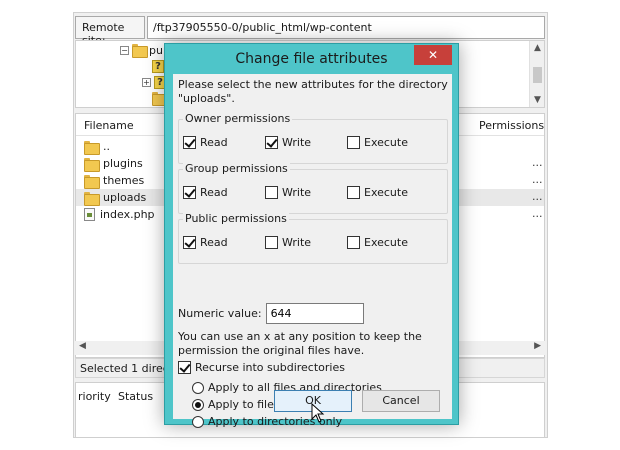  Describe the element at coordinates (346, 27) in the screenshot. I see `remote-path-input: /ftp37905550-0/public_html/wp-content` at that location.